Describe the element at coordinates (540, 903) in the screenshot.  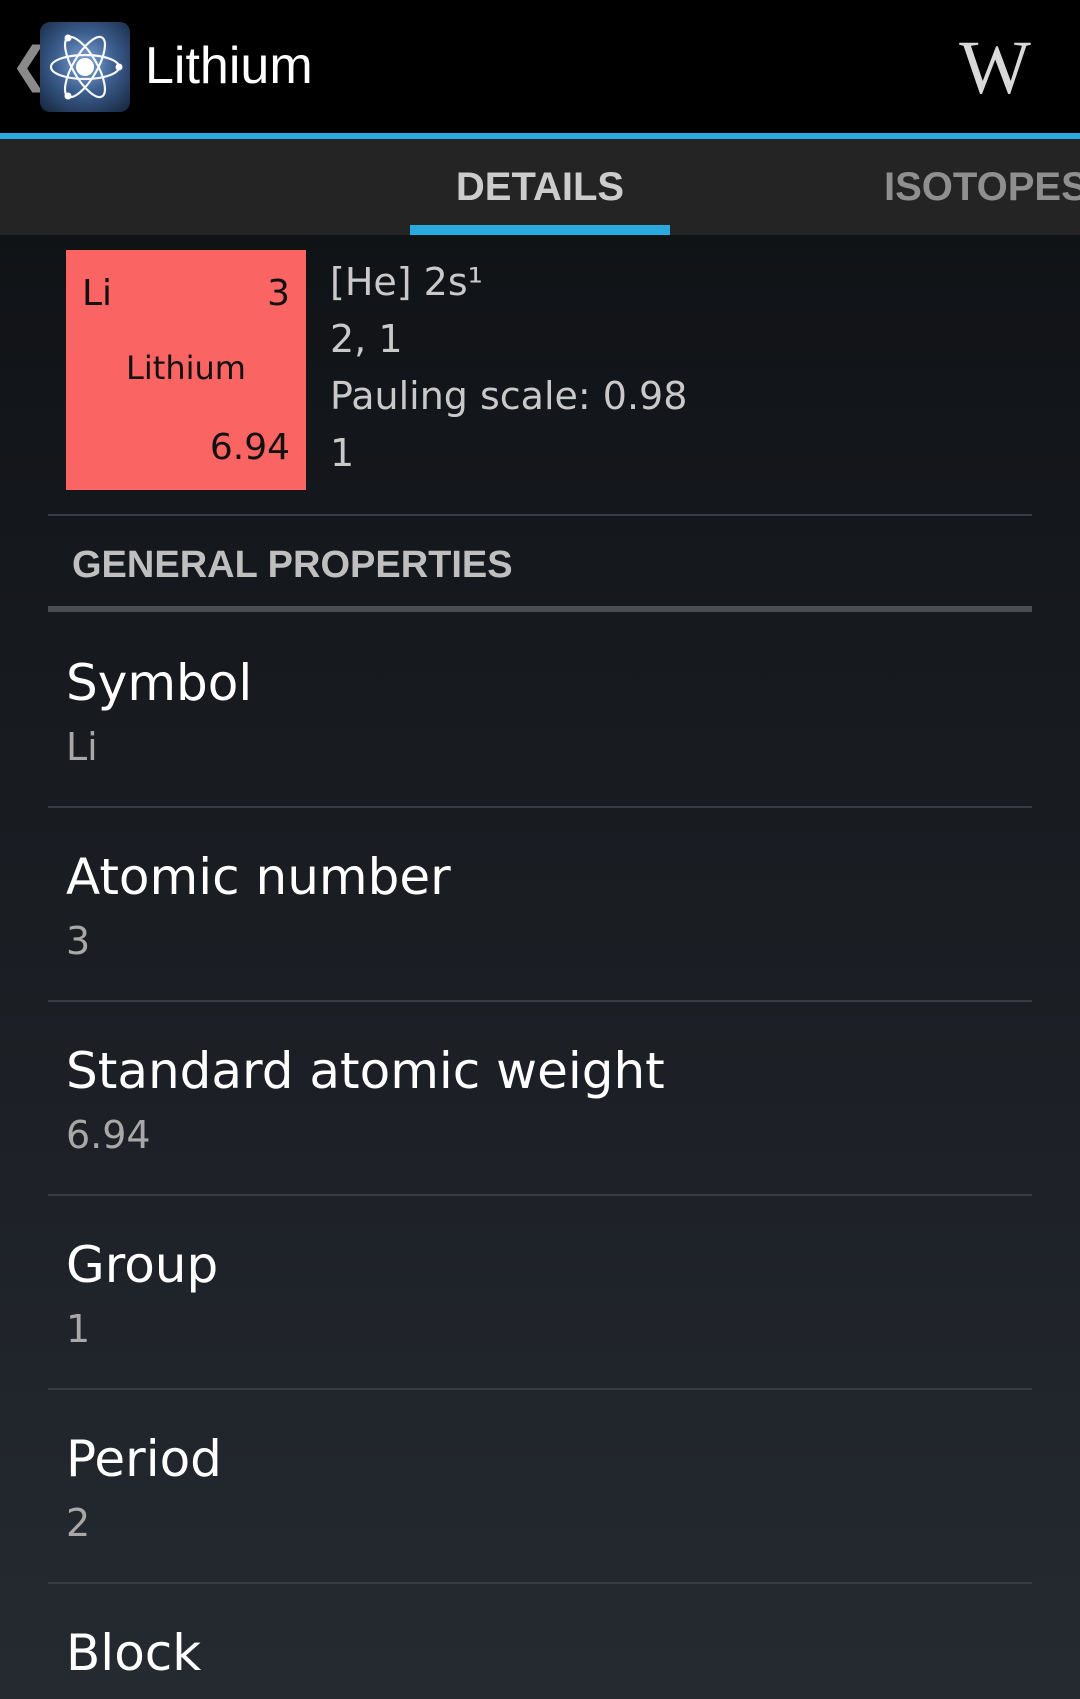
I see `property-row-atomic-number: Atomic number 3` at that location.